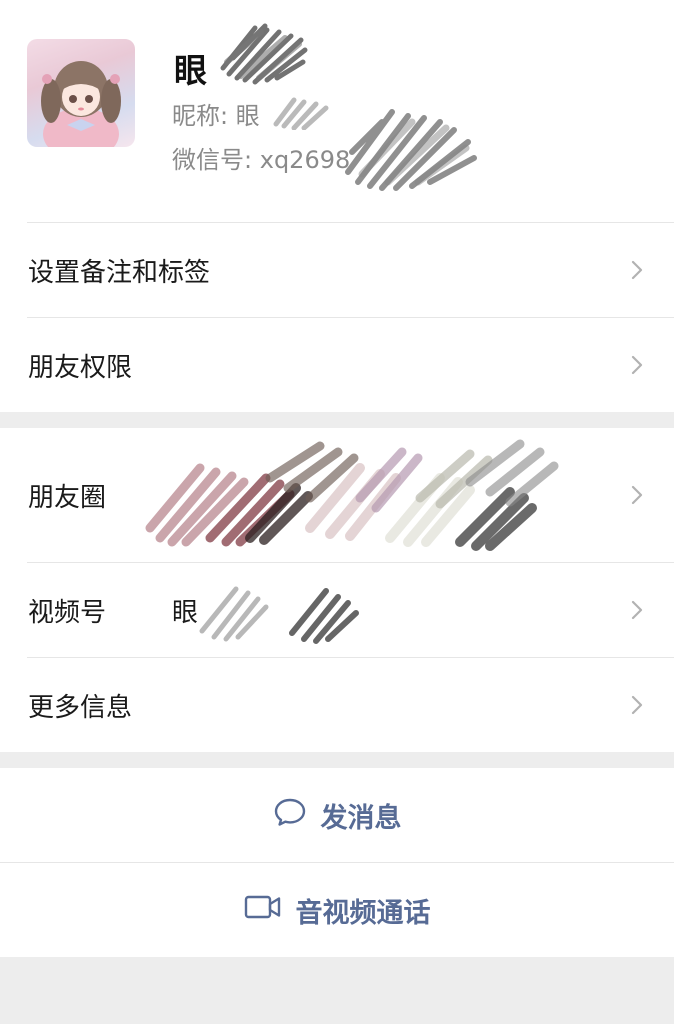  I want to click on send-message-button: 发消息, so click(337, 815).